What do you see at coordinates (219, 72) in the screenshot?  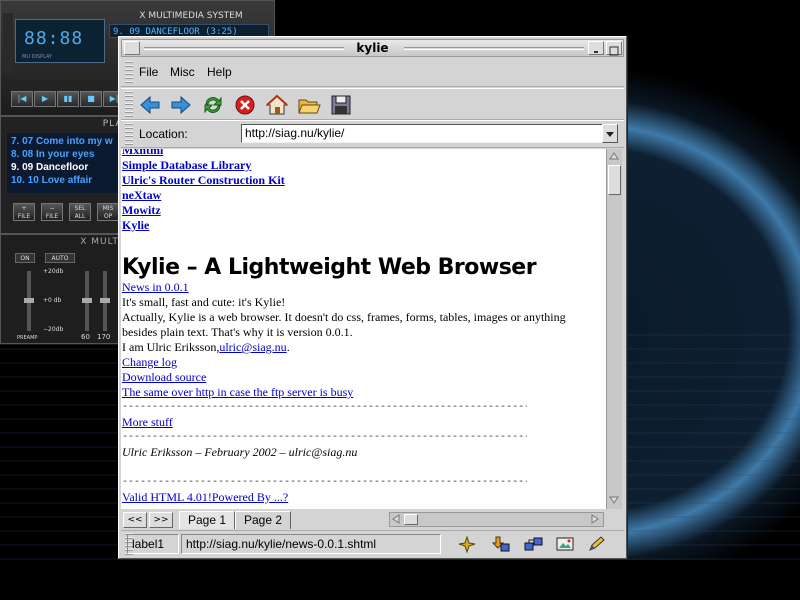 I see `menu-help: Help` at bounding box center [219, 72].